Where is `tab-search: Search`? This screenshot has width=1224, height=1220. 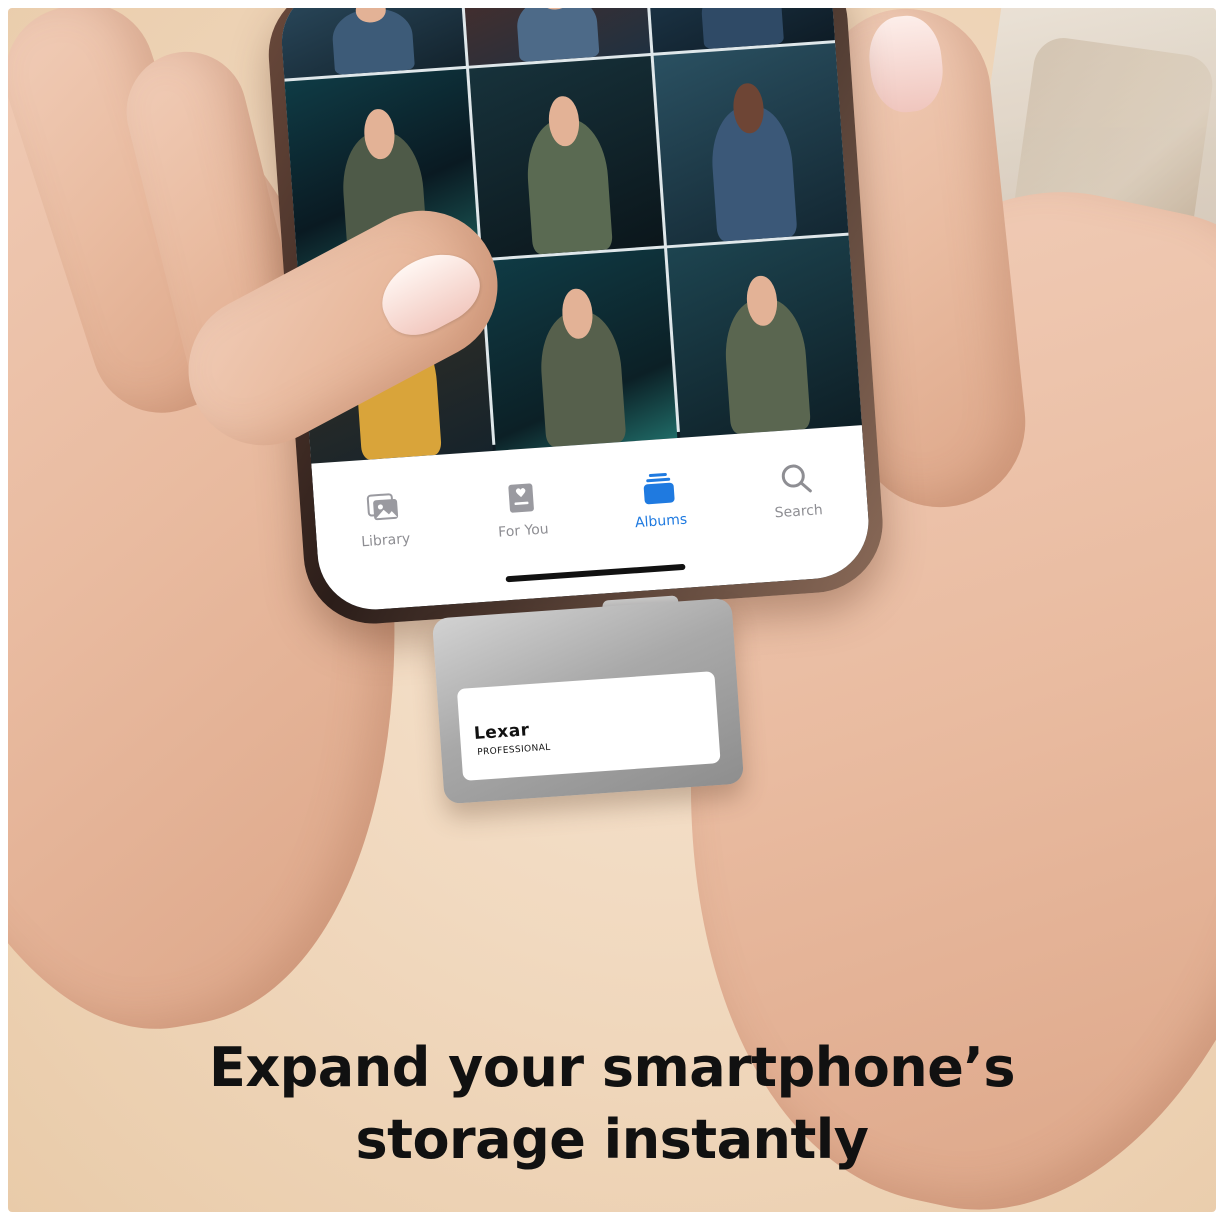
tab-search: Search is located at coordinates (797, 491).